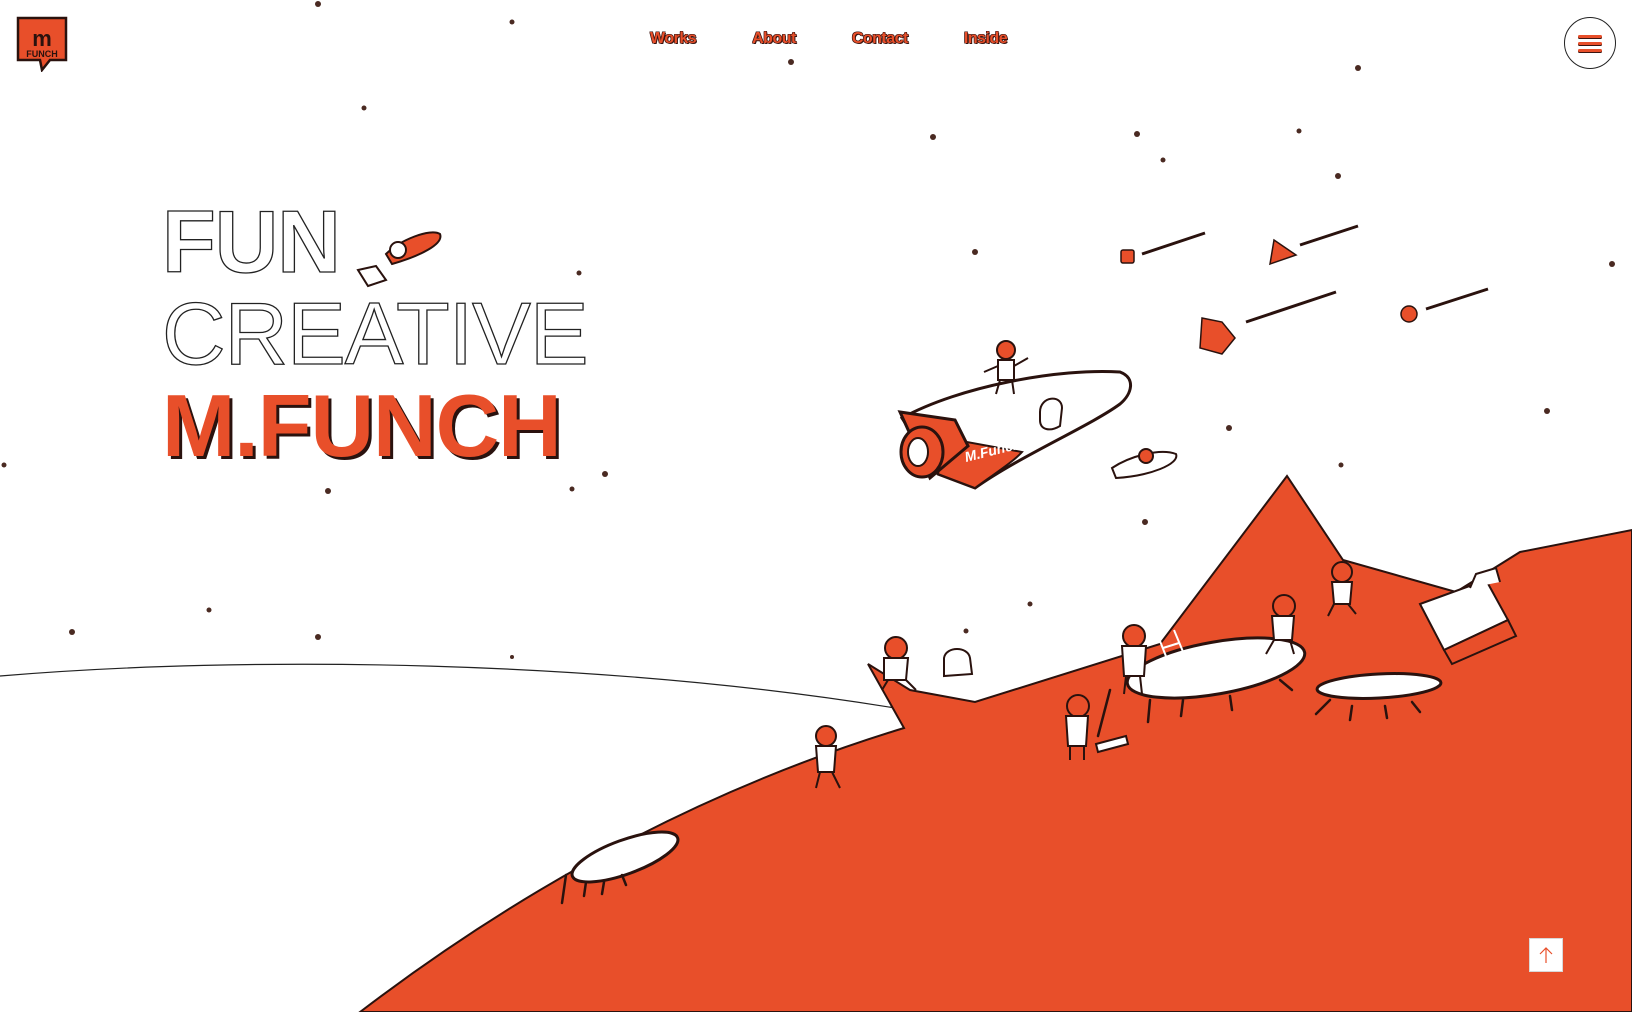 The height and width of the screenshot is (1012, 1632). What do you see at coordinates (362, 425) in the screenshot?
I see `hero-line-brand: M.FUNCH` at bounding box center [362, 425].